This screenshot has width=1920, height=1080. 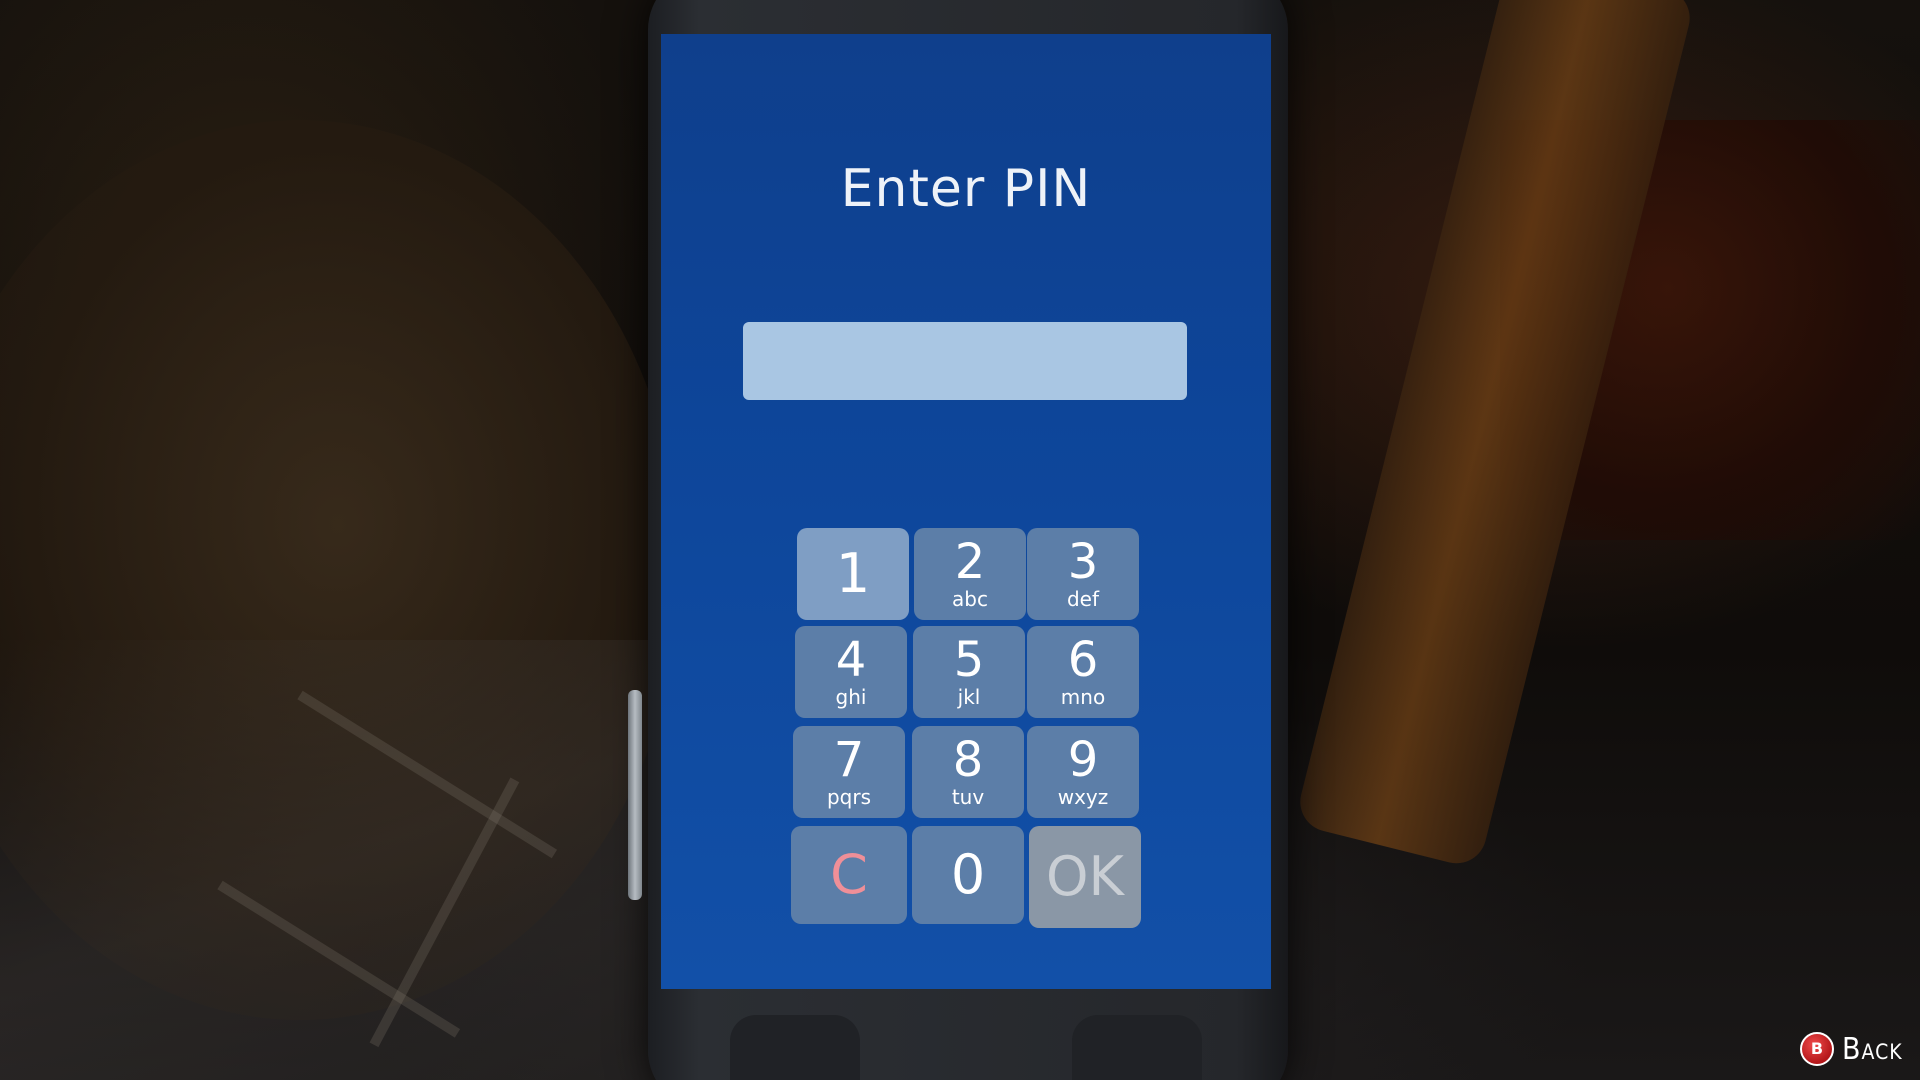 I want to click on key-digit: C, so click(x=849, y=874).